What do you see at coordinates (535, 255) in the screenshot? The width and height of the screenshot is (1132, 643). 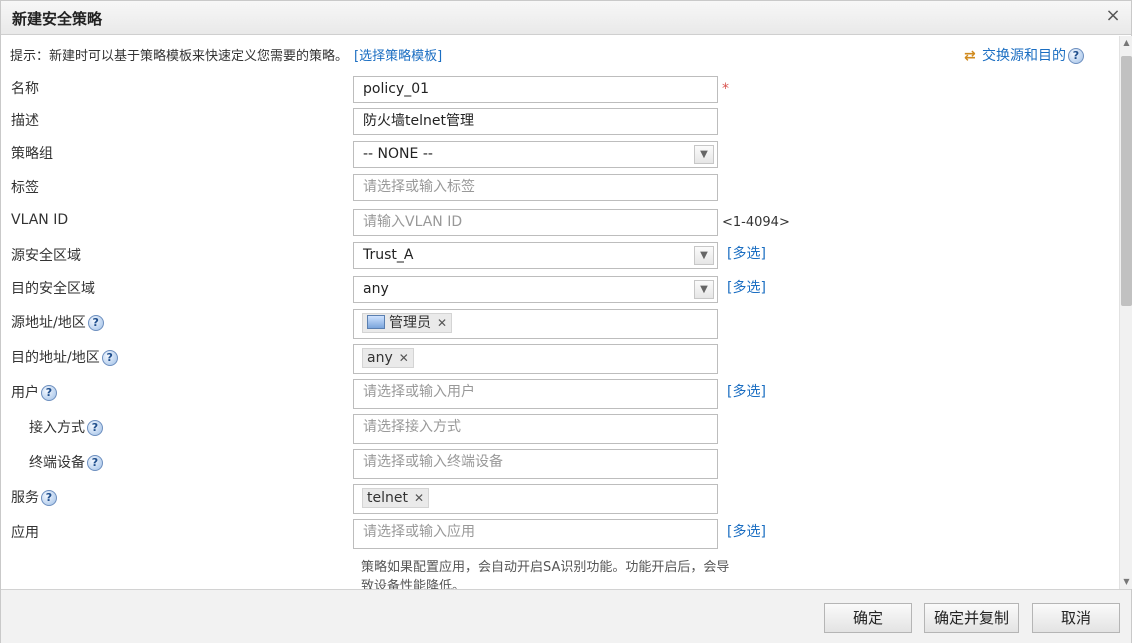 I see `src-zone-select: Trust_A ▼` at bounding box center [535, 255].